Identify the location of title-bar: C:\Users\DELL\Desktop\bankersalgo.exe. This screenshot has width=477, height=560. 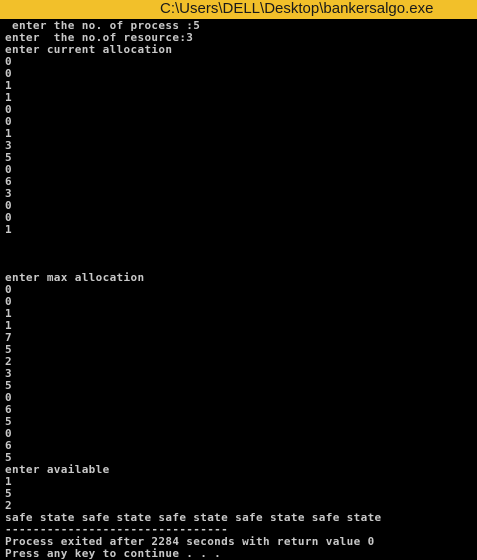
(238, 9).